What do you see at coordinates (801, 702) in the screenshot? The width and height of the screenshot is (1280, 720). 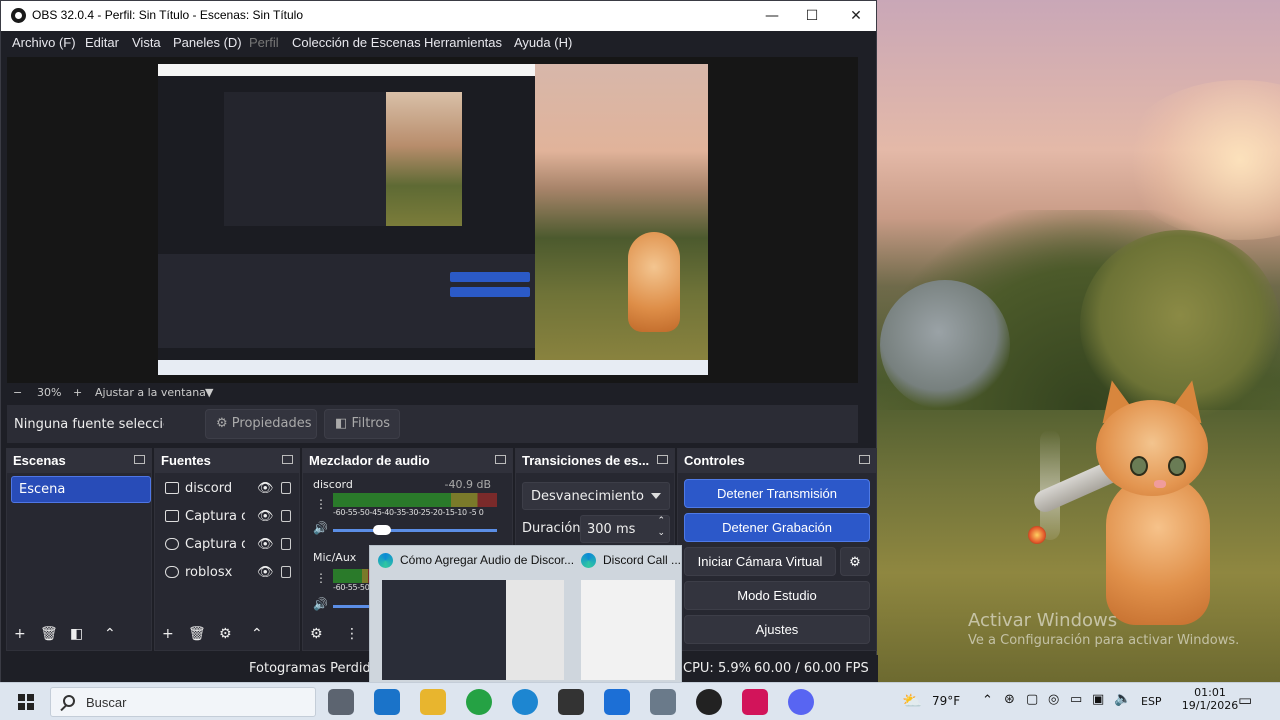 I see `discord-icon` at bounding box center [801, 702].